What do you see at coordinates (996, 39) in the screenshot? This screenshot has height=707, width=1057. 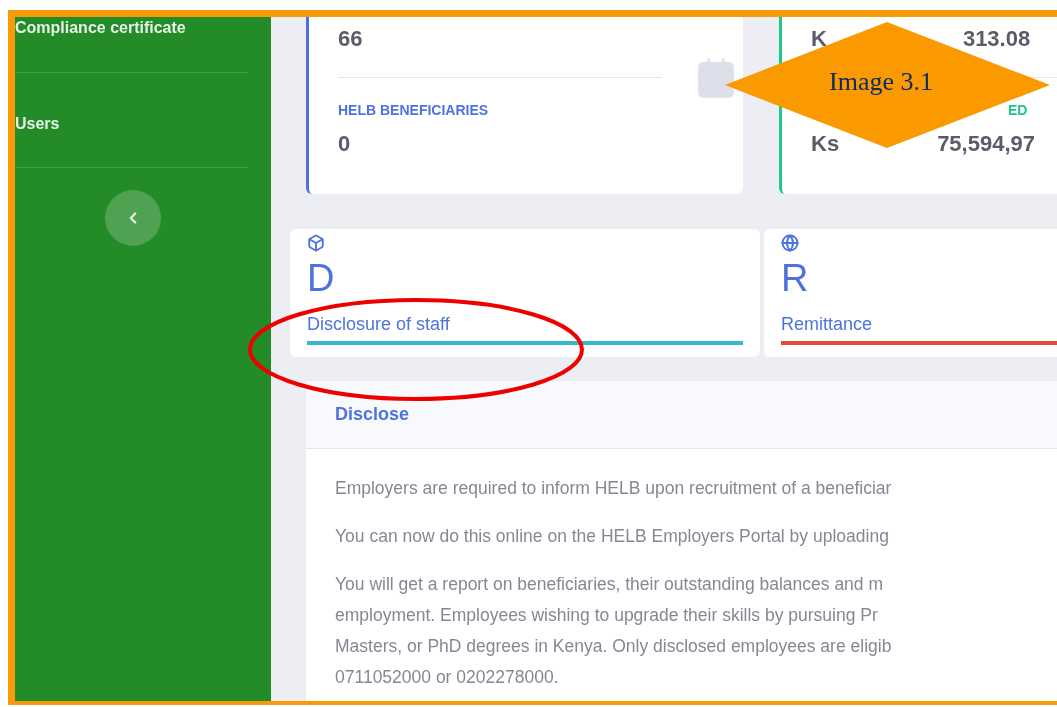 I see `stat-value: 313.08` at bounding box center [996, 39].